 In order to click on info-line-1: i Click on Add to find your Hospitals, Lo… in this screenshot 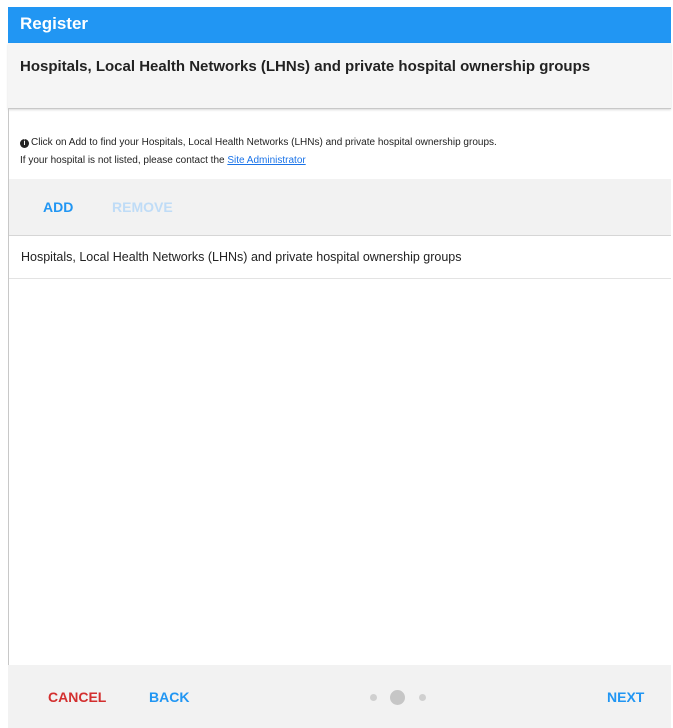, I will do `click(345, 143)`.